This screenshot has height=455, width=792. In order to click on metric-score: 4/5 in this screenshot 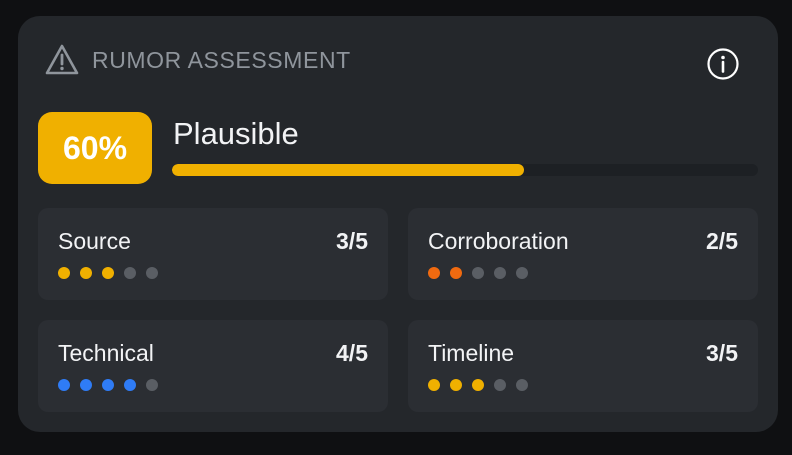, I will do `click(352, 353)`.